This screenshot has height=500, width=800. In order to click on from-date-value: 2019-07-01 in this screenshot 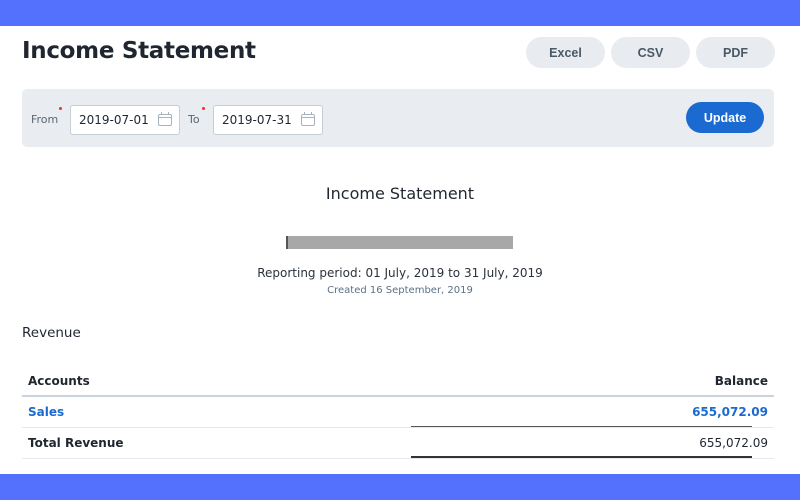, I will do `click(114, 120)`.